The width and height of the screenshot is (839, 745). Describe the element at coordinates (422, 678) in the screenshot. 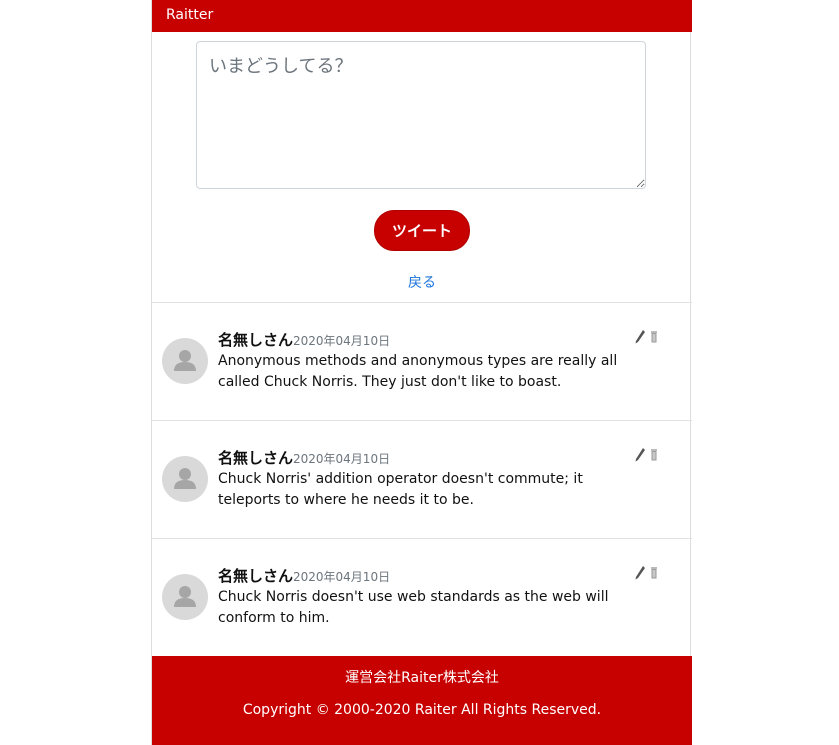

I see `footer-company: 運営会社Raiter株式会社` at that location.